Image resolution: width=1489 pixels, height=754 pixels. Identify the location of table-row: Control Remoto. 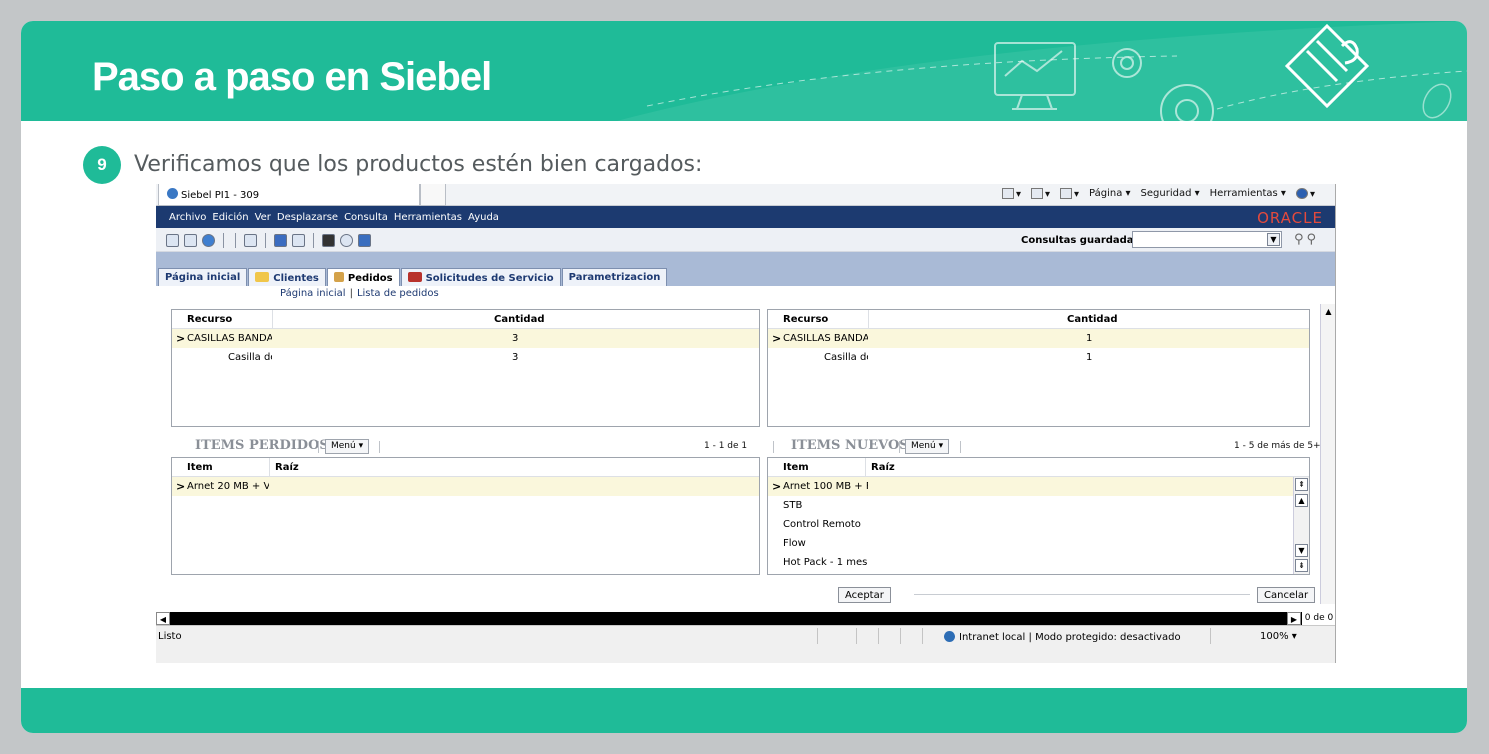
(1031, 524).